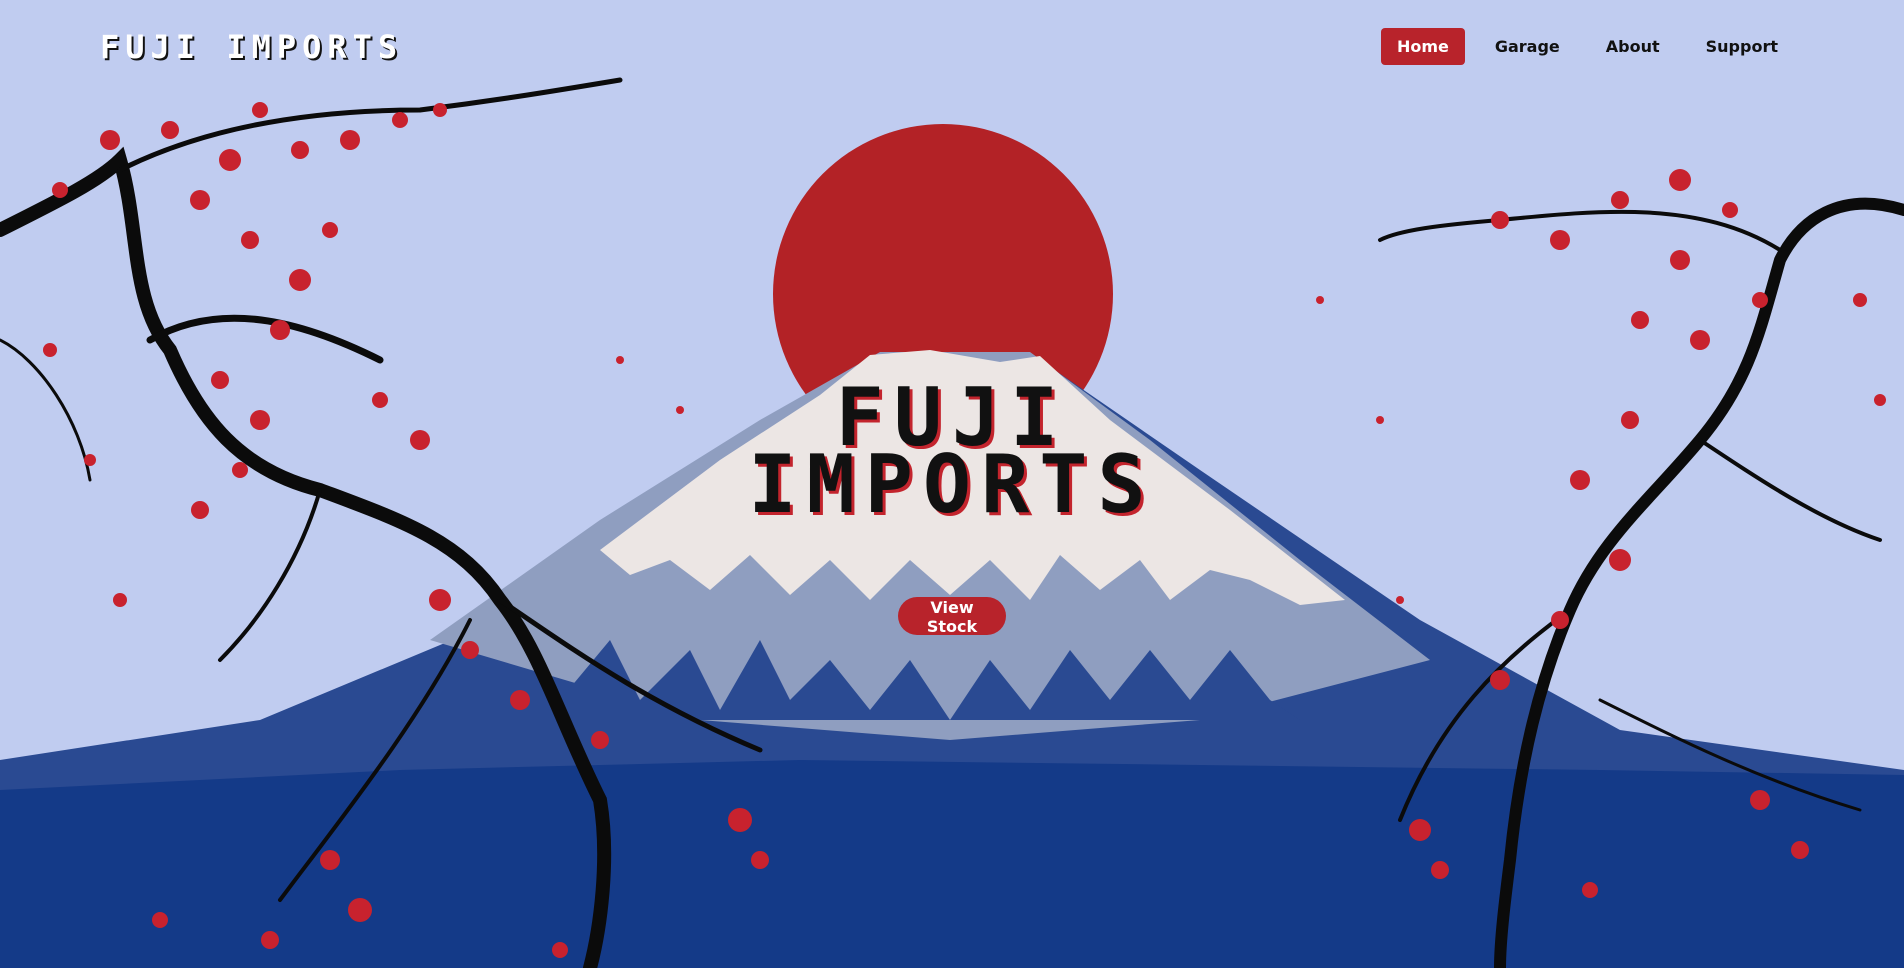  I want to click on nav-about-link: About, so click(1633, 46).